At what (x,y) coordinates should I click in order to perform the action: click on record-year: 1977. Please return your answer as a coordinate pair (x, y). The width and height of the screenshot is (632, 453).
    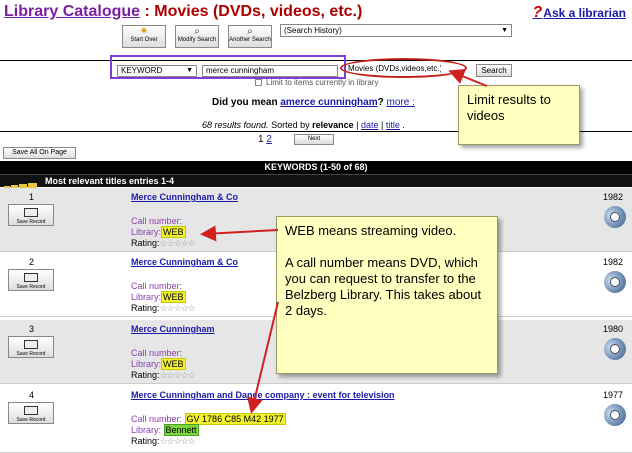
    Looking at the image, I should click on (613, 395).